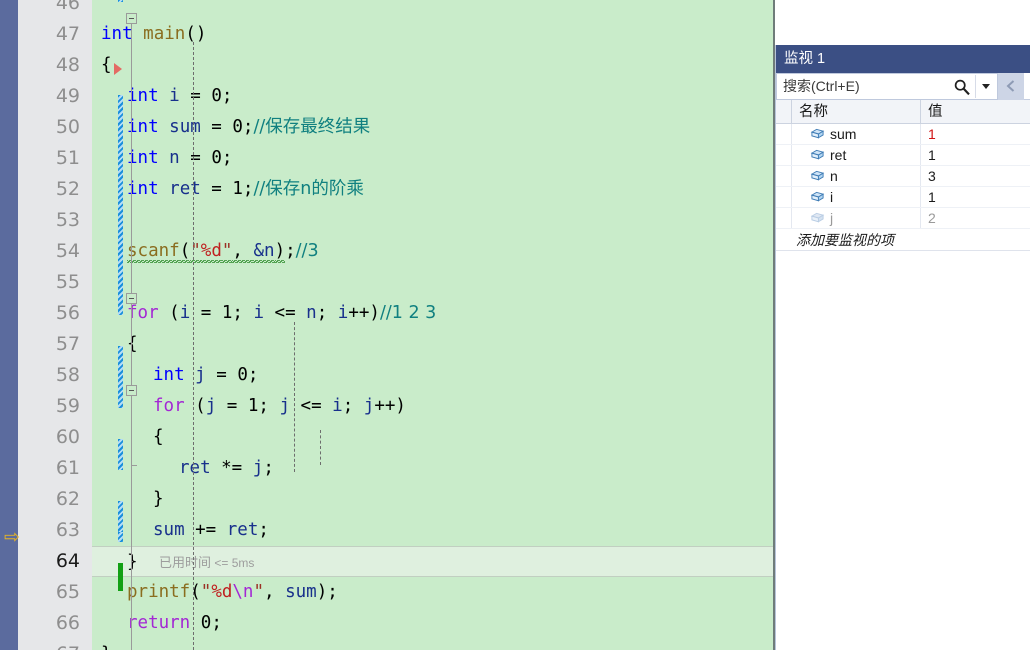 This screenshot has width=1030, height=650. What do you see at coordinates (432, 158) in the screenshot?
I see `code-line: int n = 0;` at bounding box center [432, 158].